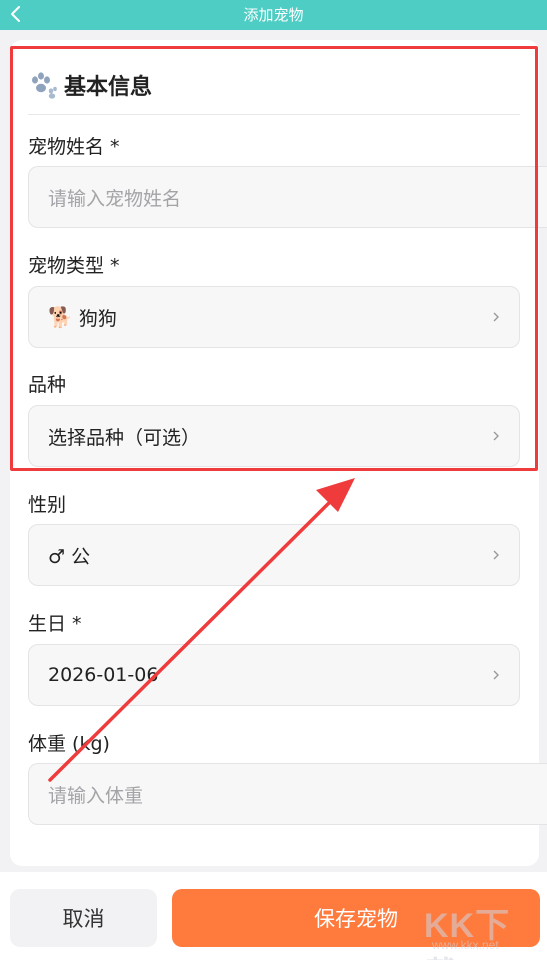 The image size is (547, 960). What do you see at coordinates (274, 675) in the screenshot?
I see `birthday-picker: 2026-01-06` at bounding box center [274, 675].